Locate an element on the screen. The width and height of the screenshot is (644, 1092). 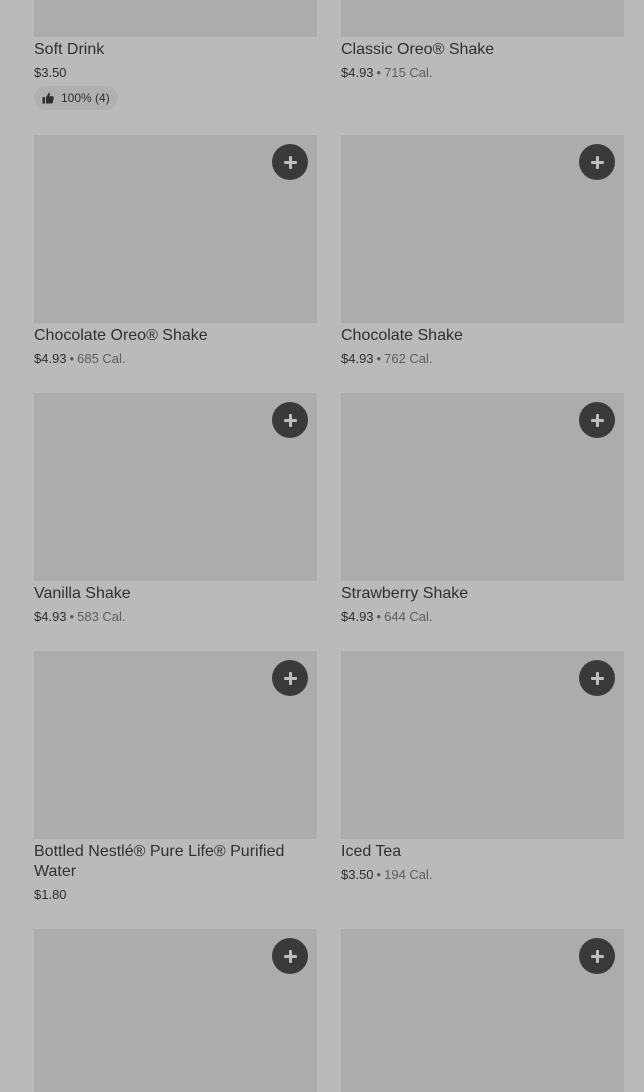
menu-item-price-line: $4.93 • 762 Cal. is located at coordinates (387, 359).